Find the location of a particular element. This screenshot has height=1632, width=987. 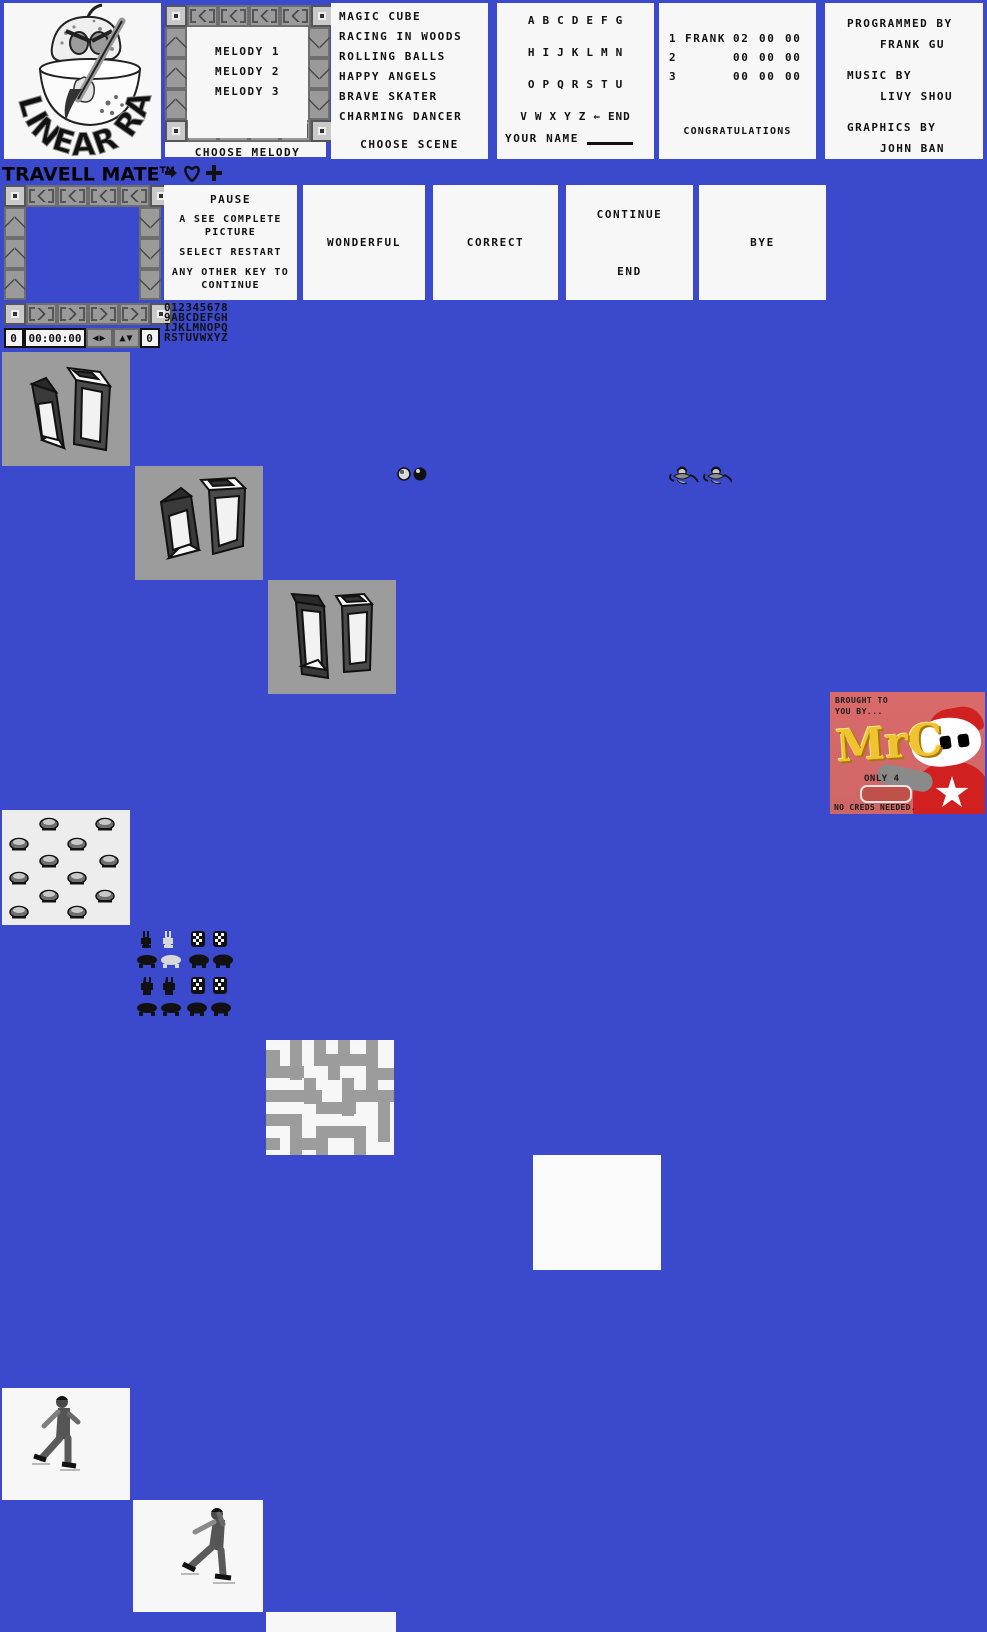

heart-icon is located at coordinates (192, 173).